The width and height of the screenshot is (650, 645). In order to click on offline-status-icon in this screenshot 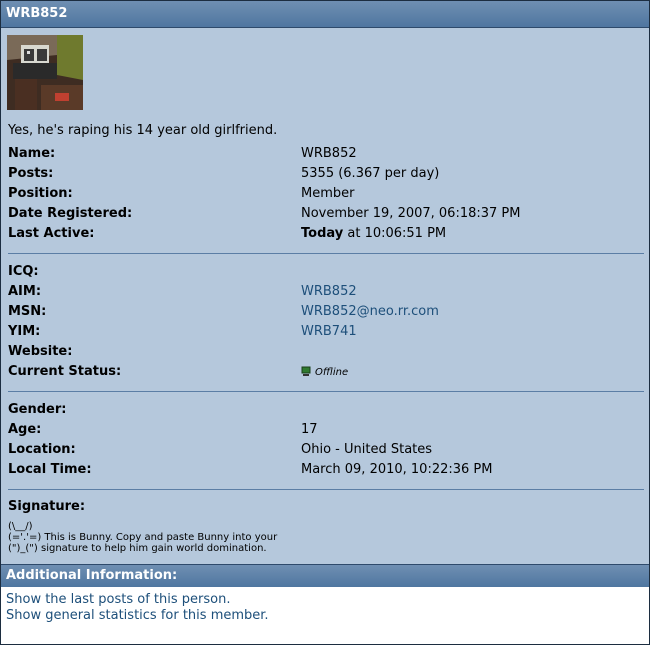, I will do `click(306, 371)`.